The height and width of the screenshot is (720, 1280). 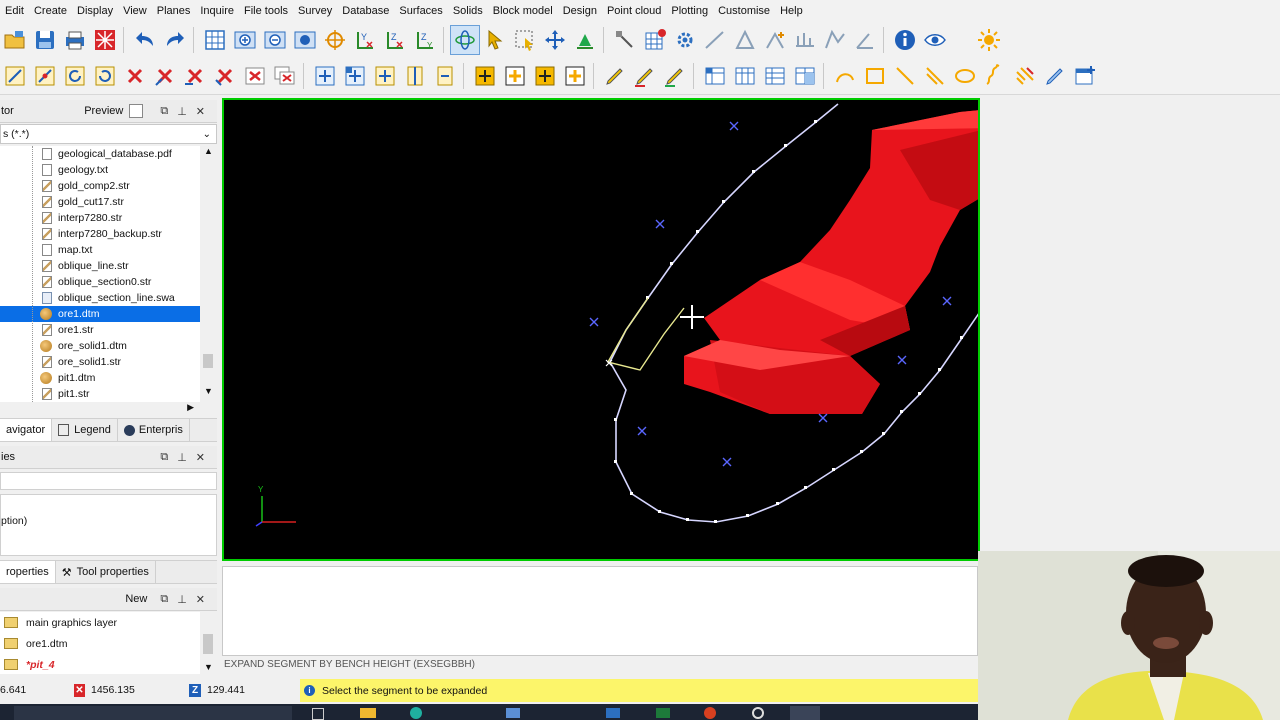 I want to click on new-layer-button: New, so click(x=136, y=599).